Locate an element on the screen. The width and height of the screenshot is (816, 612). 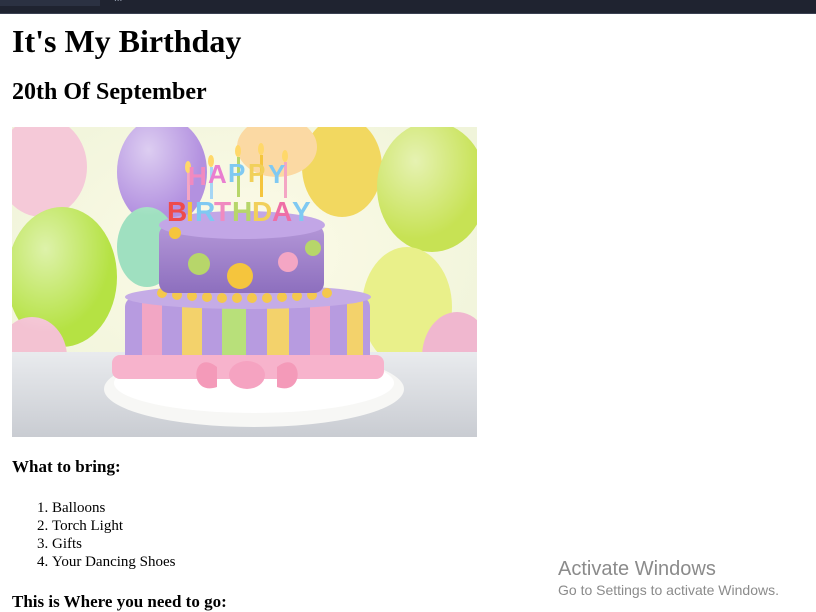
watermark-subtitle: Go to Settings to activate Windows. is located at coordinates (668, 590).